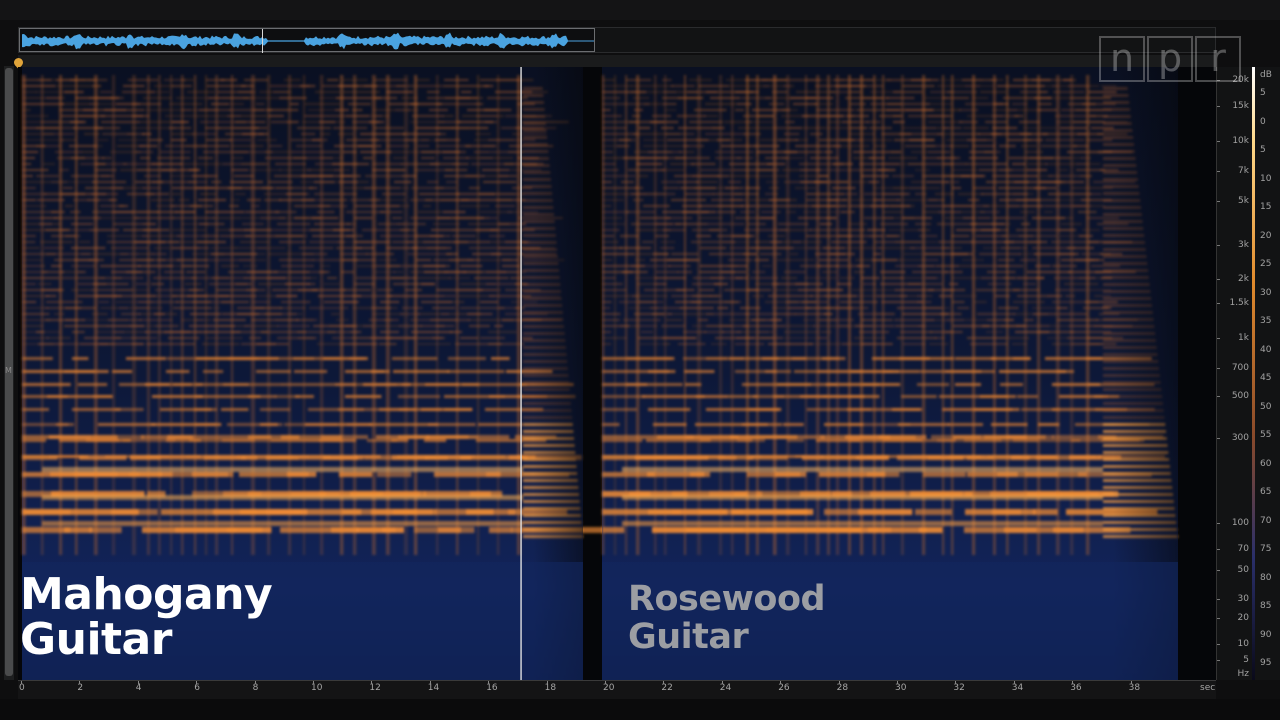  I want to click on time-tick-label: 18, so click(550, 688).